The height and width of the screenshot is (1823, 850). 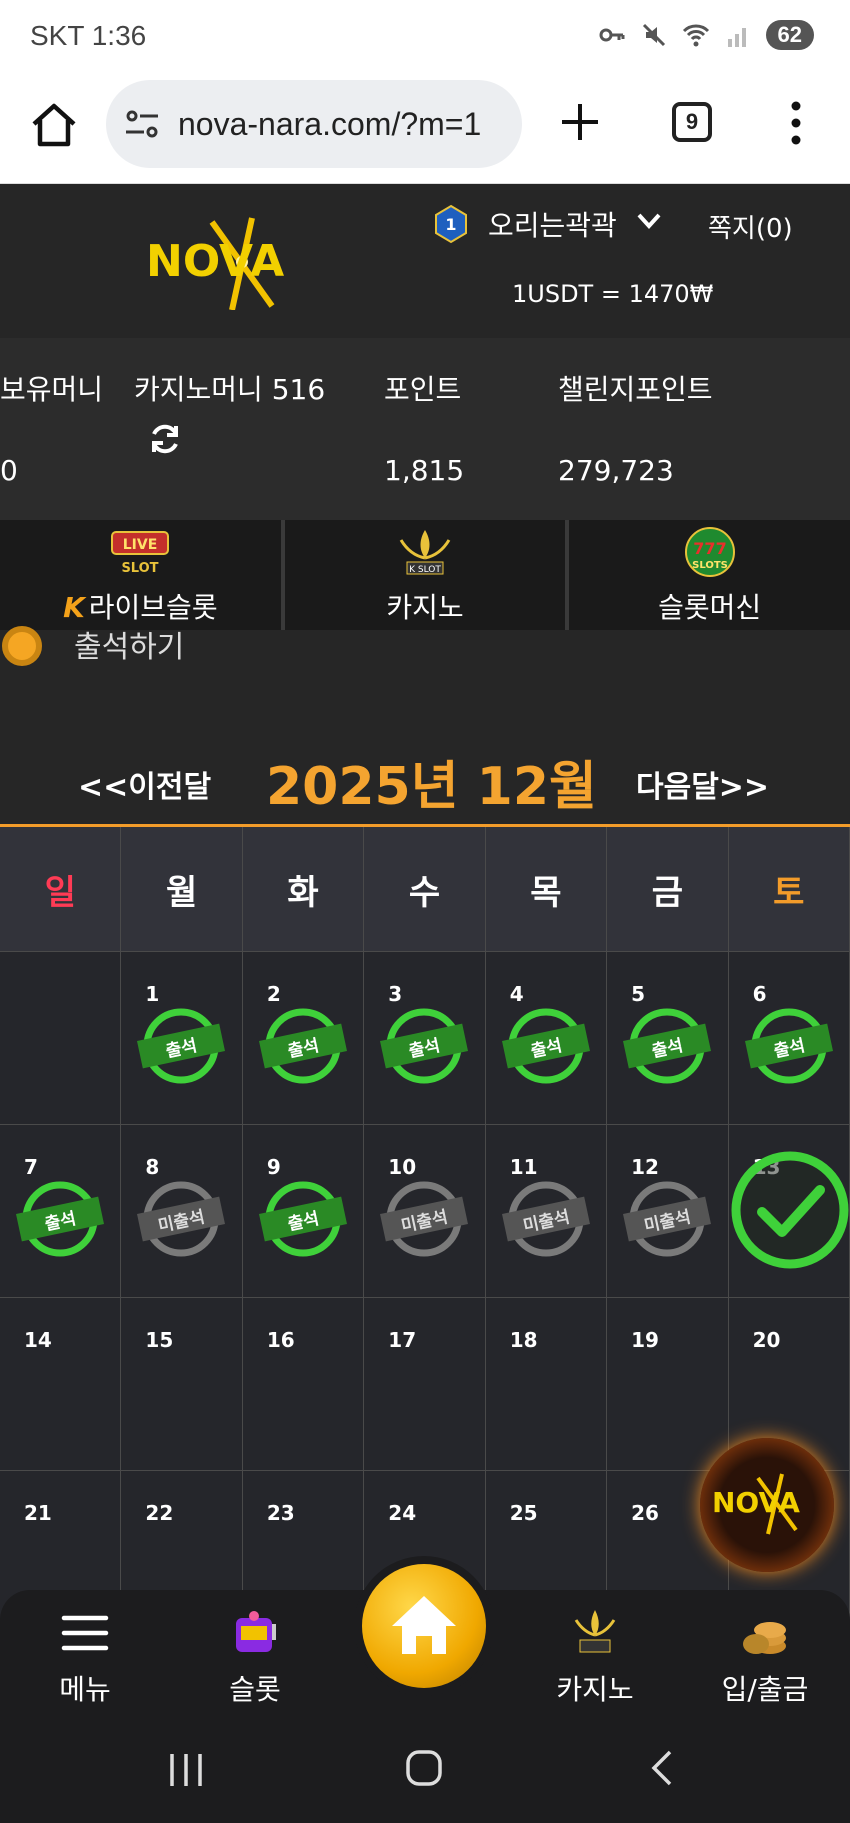 I want to click on calendar-week: 7출석 8미출석 9출석 10미출석 11미출석 12미출석 13, so click(x=425, y=1211).